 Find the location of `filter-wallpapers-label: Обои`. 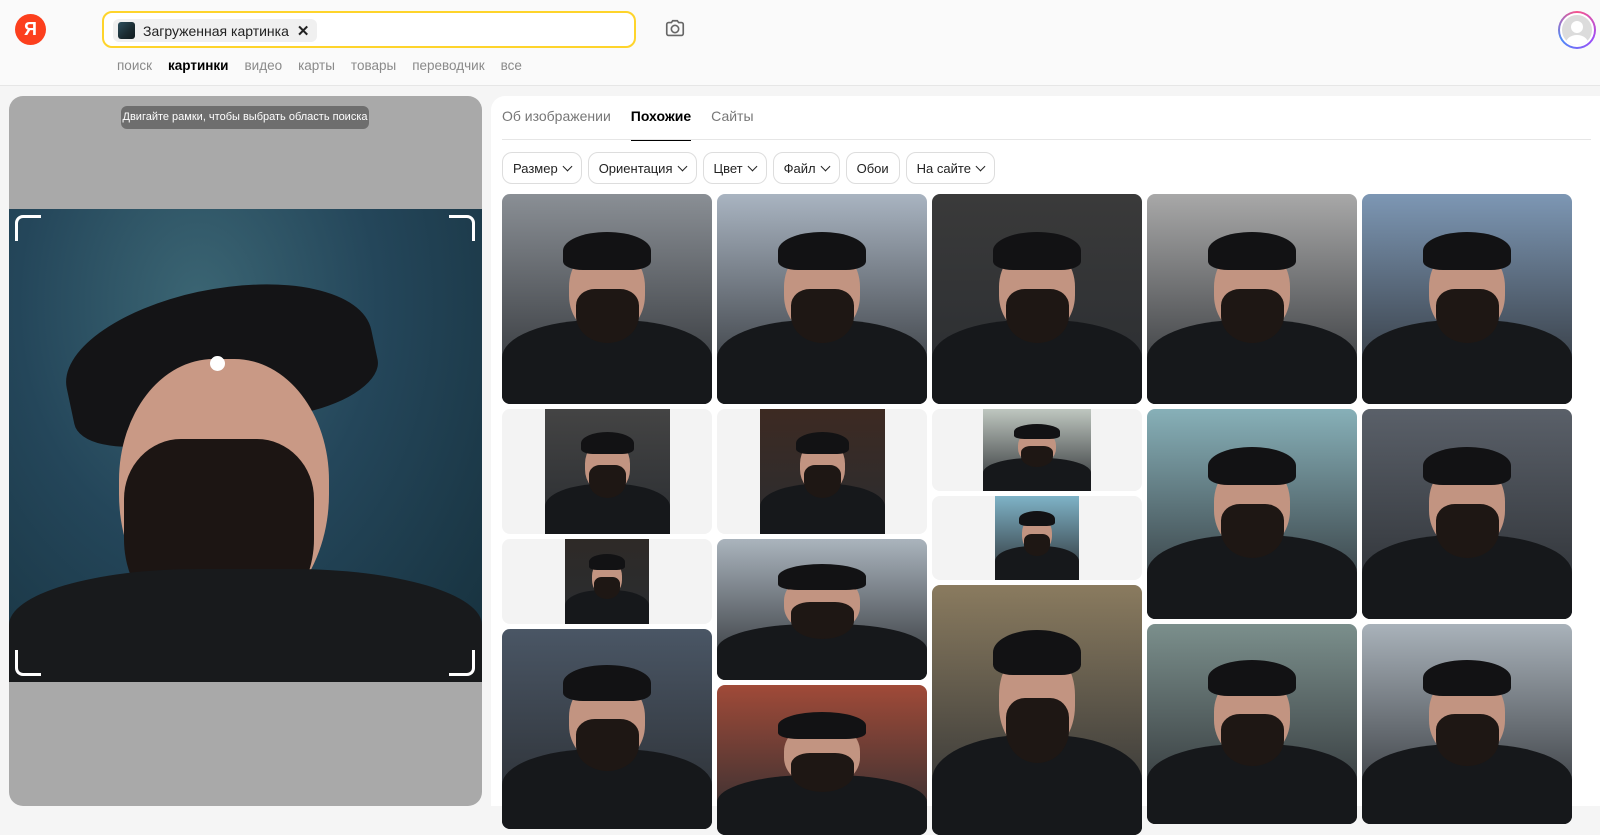

filter-wallpapers-label: Обои is located at coordinates (872, 168).